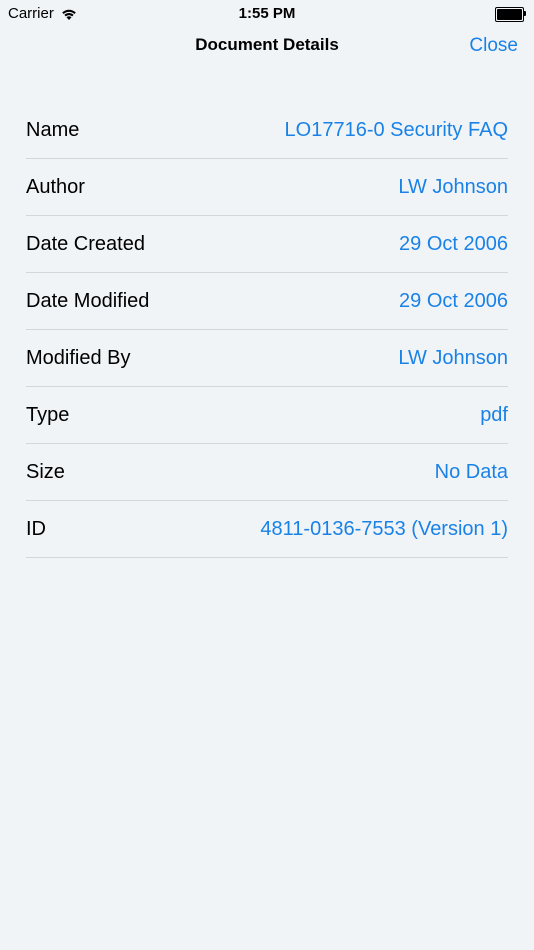  I want to click on detail-row-date-modified: Date Modified 29 Oct 2006, so click(267, 301).